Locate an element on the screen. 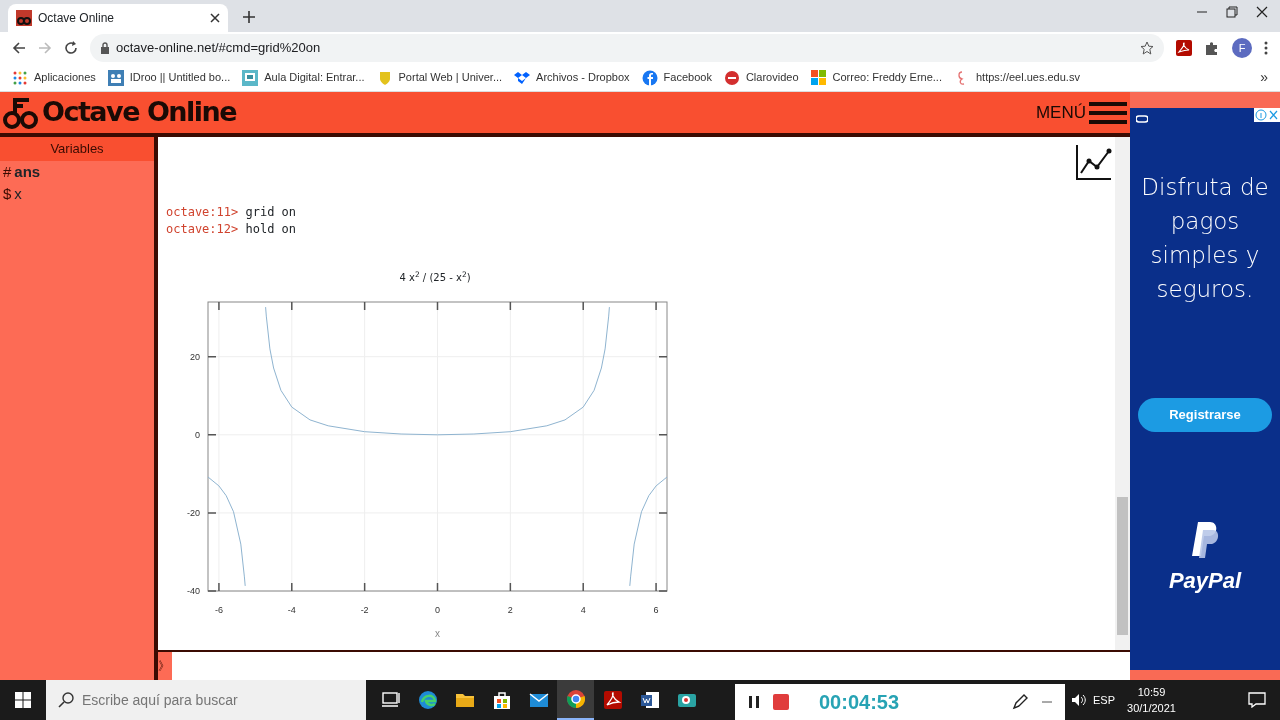 This screenshot has height=720, width=1280. notification-icon is located at coordinates (1257, 700).